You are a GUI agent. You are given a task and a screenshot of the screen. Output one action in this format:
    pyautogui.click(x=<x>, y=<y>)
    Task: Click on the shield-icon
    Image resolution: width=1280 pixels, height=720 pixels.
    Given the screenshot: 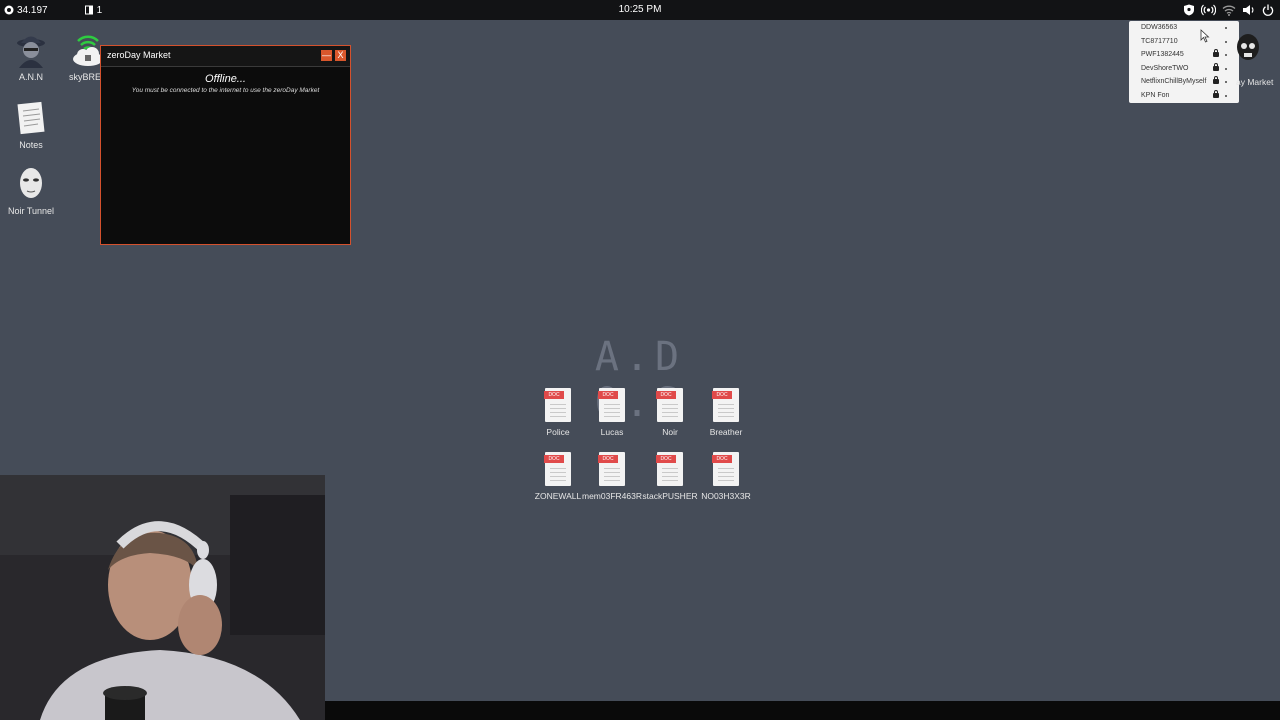 What is the action you would take?
    pyautogui.click(x=1189, y=10)
    